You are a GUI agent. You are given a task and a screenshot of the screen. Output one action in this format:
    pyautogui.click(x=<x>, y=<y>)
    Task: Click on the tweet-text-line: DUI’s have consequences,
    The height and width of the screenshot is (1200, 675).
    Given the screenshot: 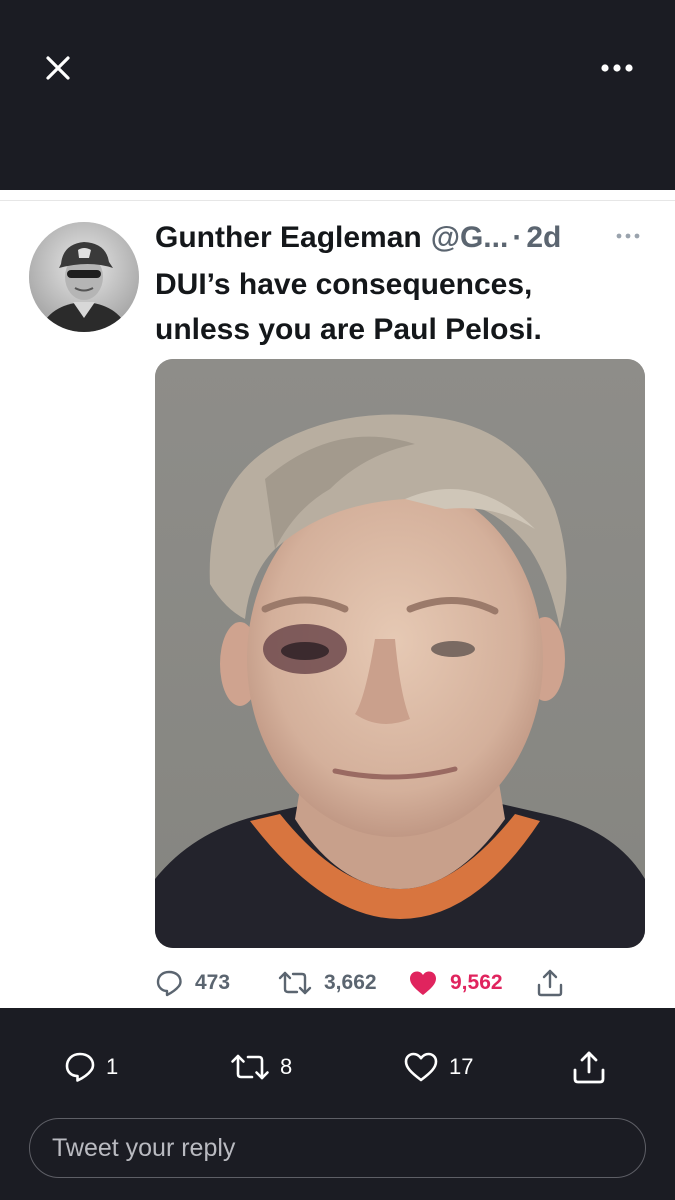 What is the action you would take?
    pyautogui.click(x=344, y=284)
    